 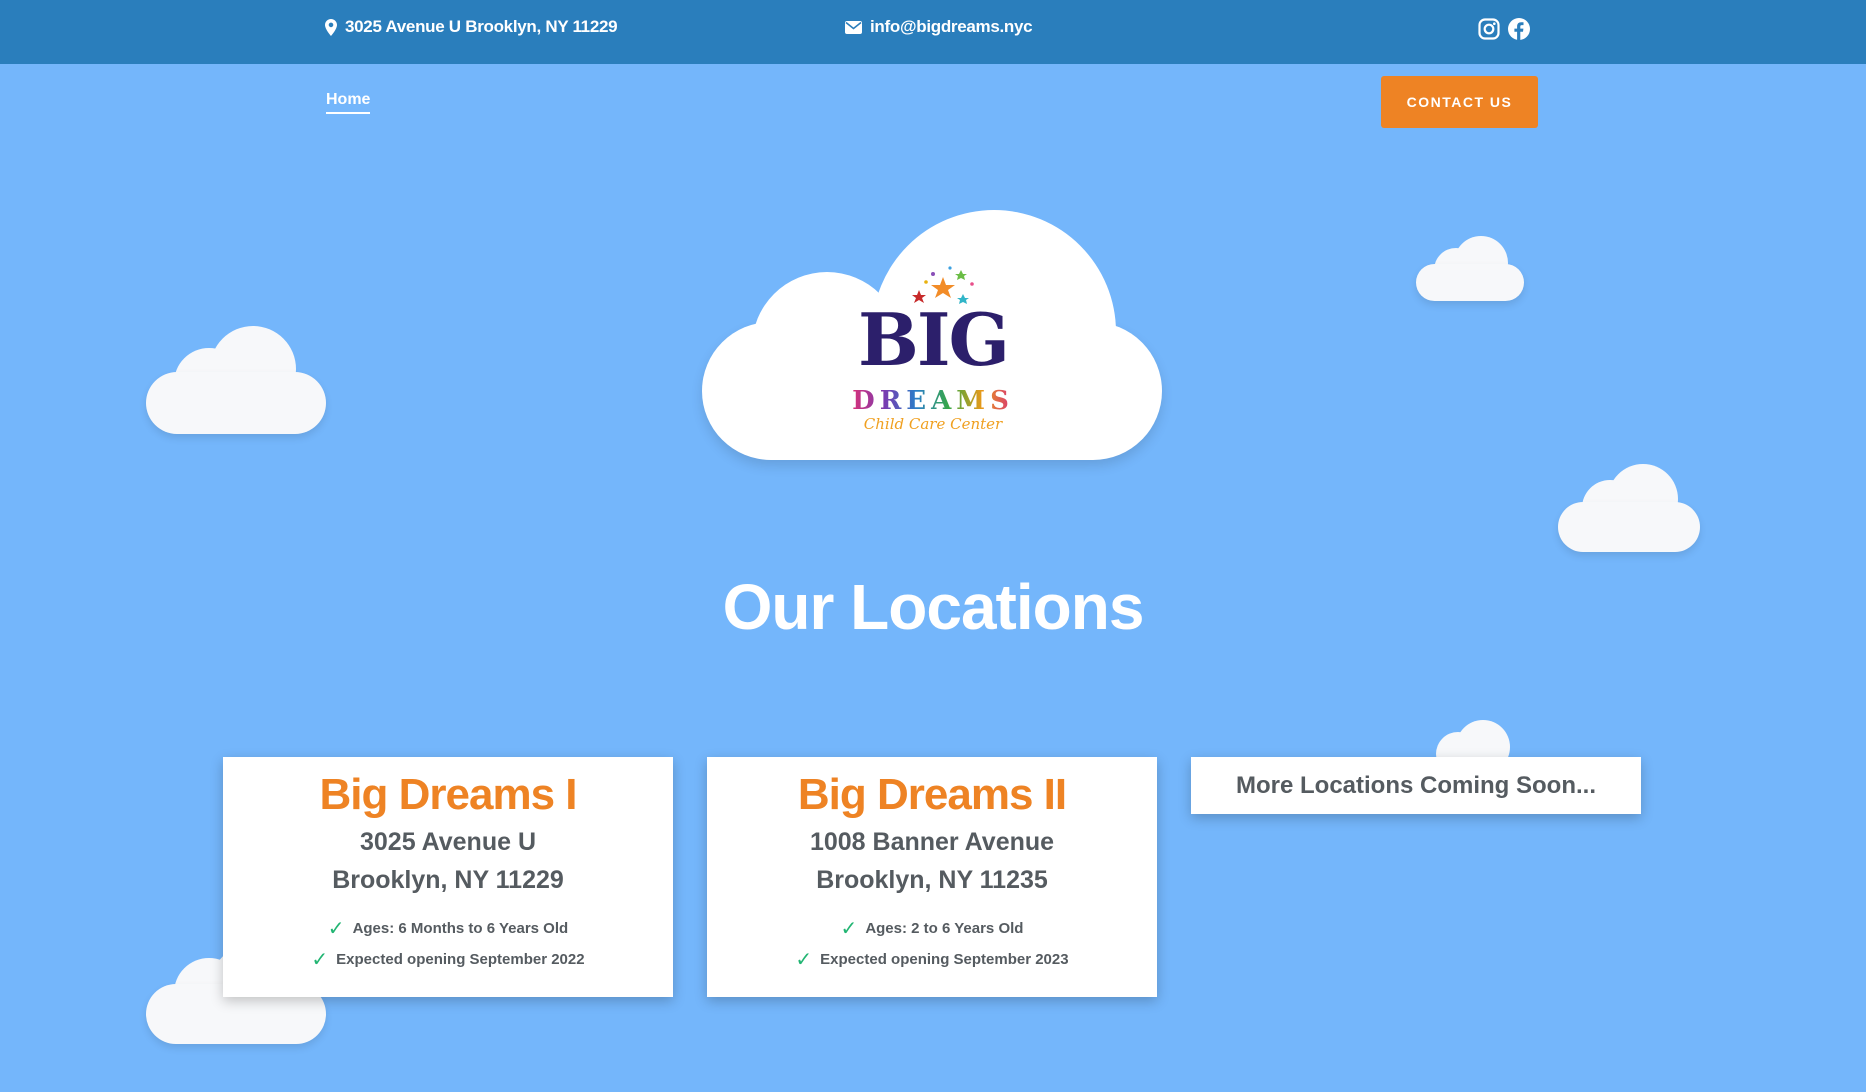 I want to click on location-title: Big Dreams I, so click(x=448, y=794).